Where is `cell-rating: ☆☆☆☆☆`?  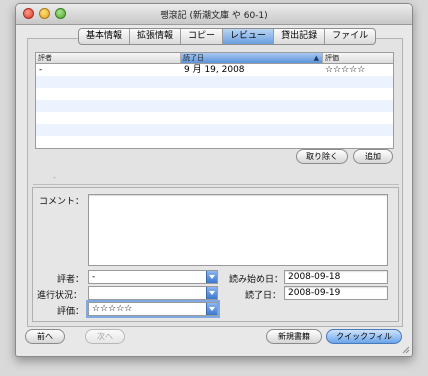
cell-rating: ☆☆☆☆☆ is located at coordinates (345, 70).